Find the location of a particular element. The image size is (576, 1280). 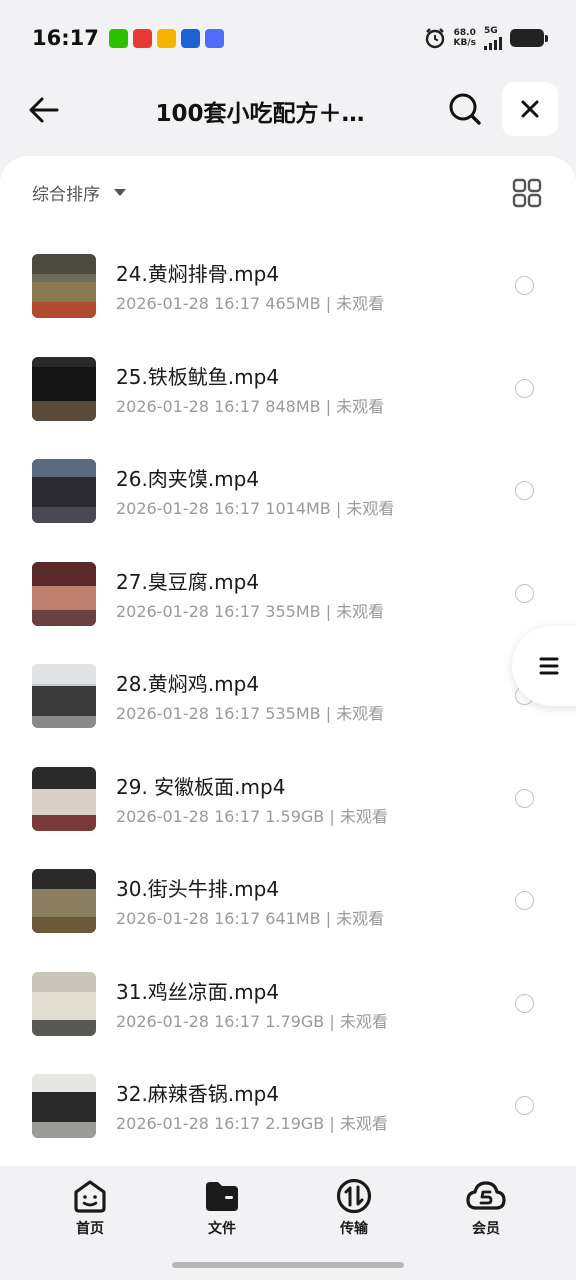

close-button is located at coordinates (530, 109).